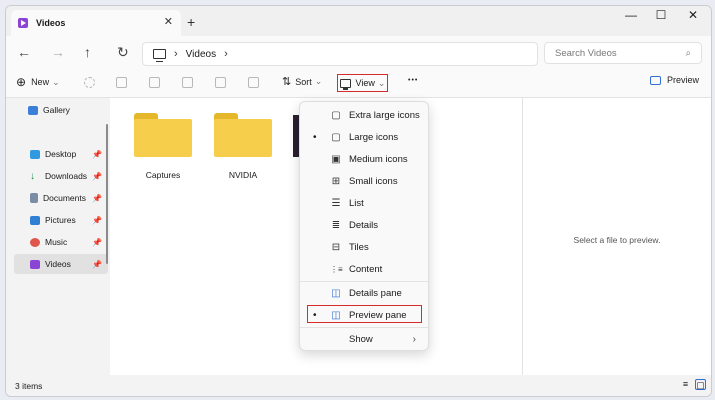 Image resolution: width=715 pixels, height=400 pixels. I want to click on maximize-button: ☐, so click(661, 15).